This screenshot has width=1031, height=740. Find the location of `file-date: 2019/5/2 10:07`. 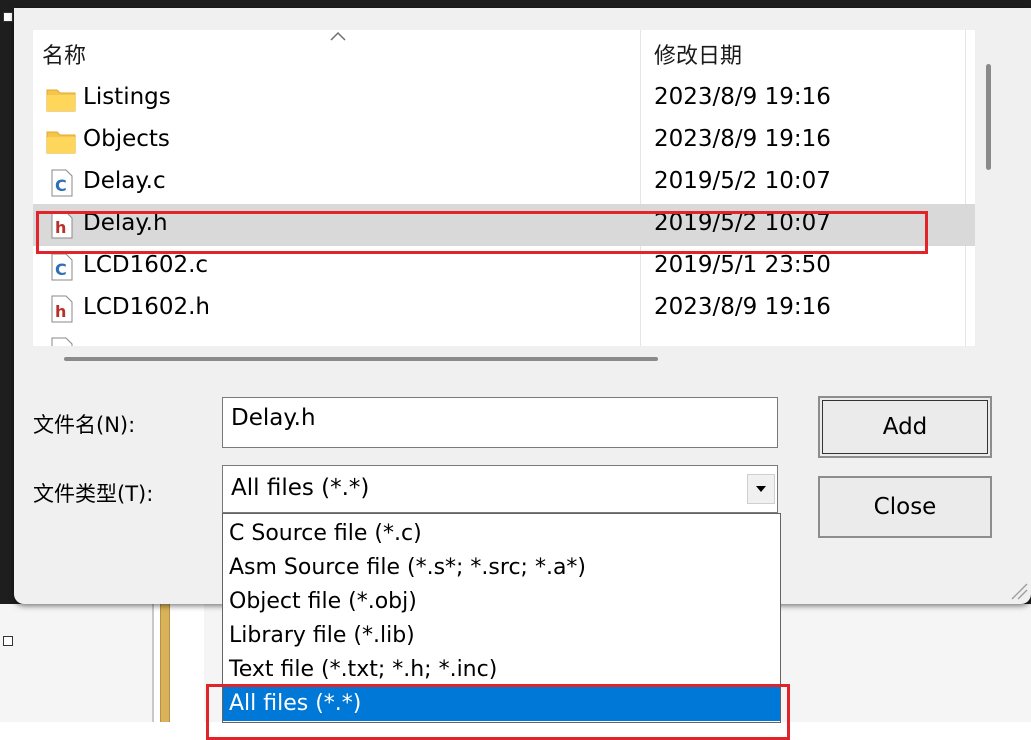

file-date: 2019/5/2 10:07 is located at coordinates (742, 181).